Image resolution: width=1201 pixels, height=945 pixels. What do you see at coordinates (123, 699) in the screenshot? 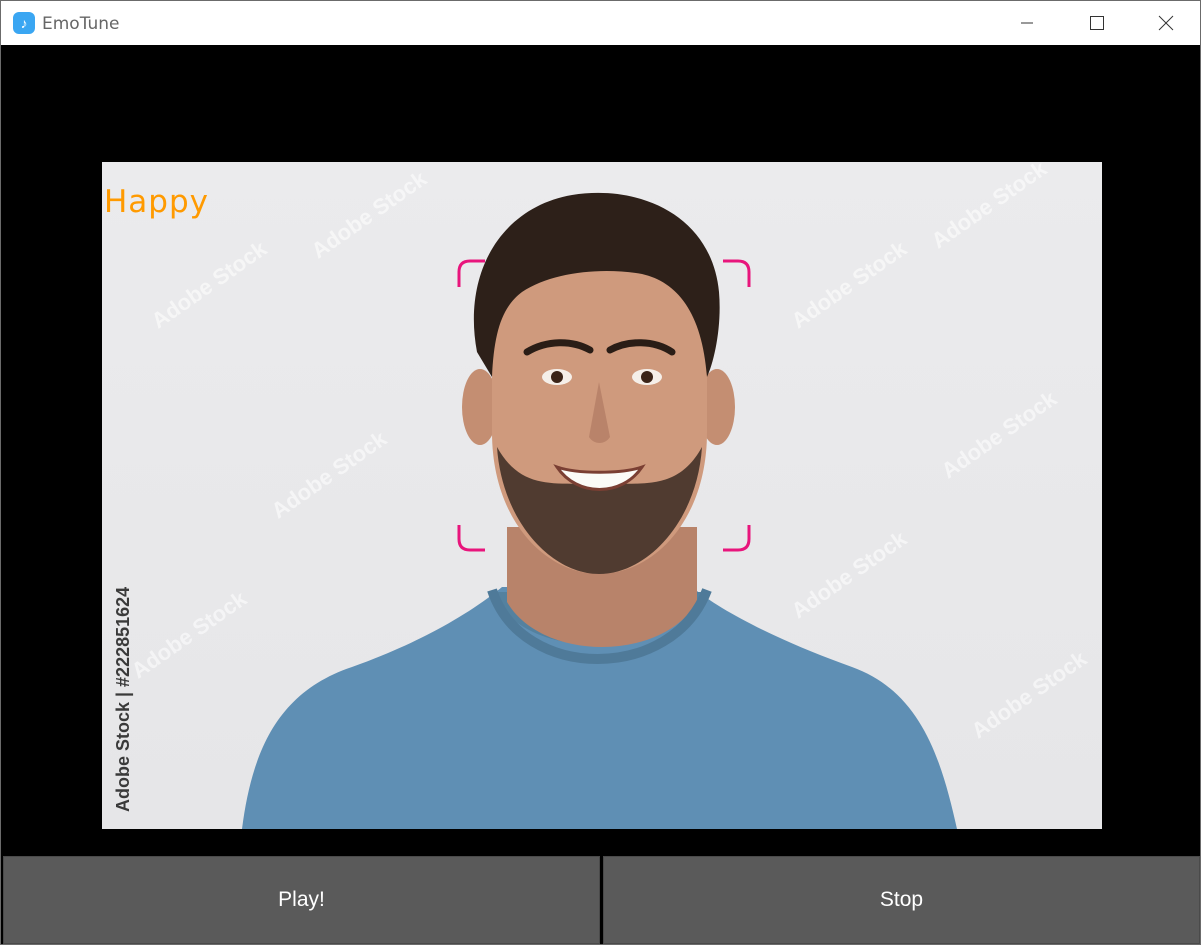
I see `stock-caption: Adobe Stock | #222851624` at bounding box center [123, 699].